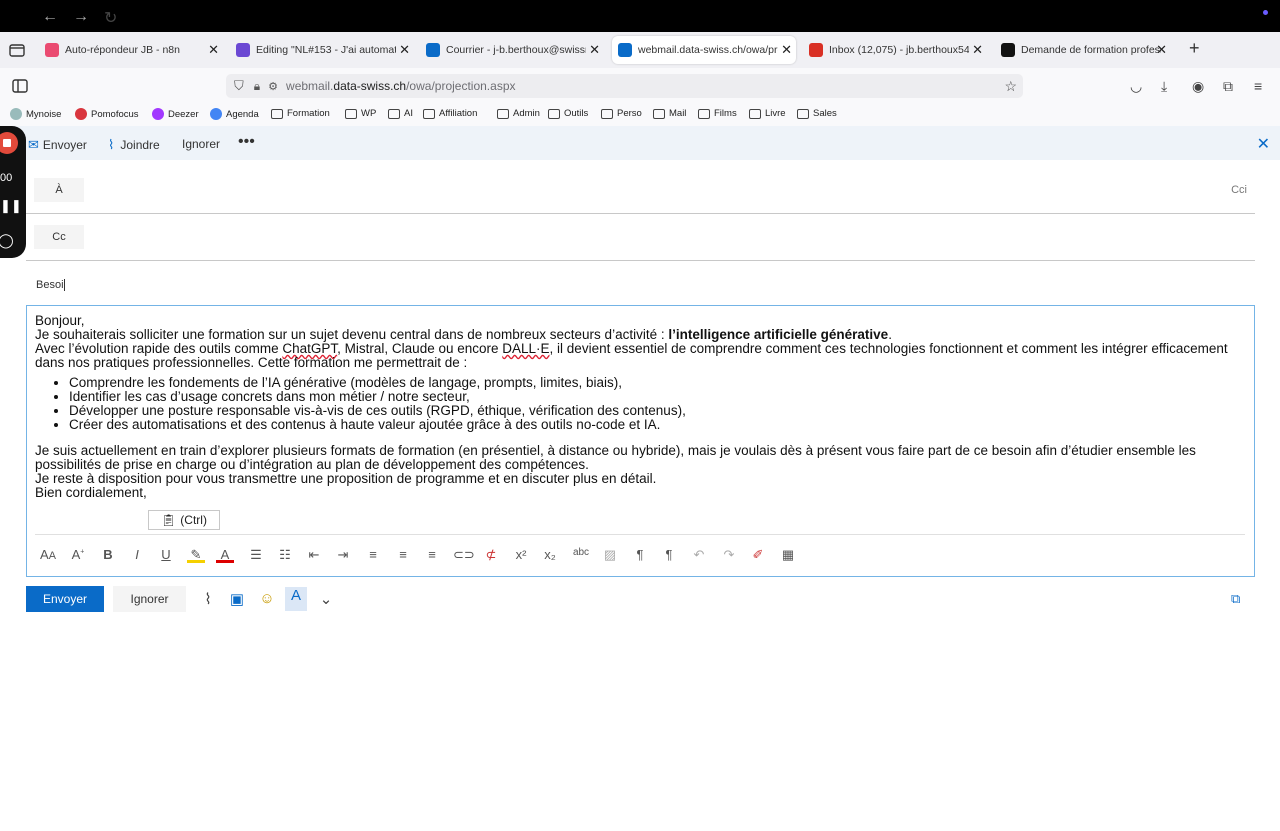 The image size is (1280, 831). I want to click on bookmark-item: Outils, so click(568, 113).